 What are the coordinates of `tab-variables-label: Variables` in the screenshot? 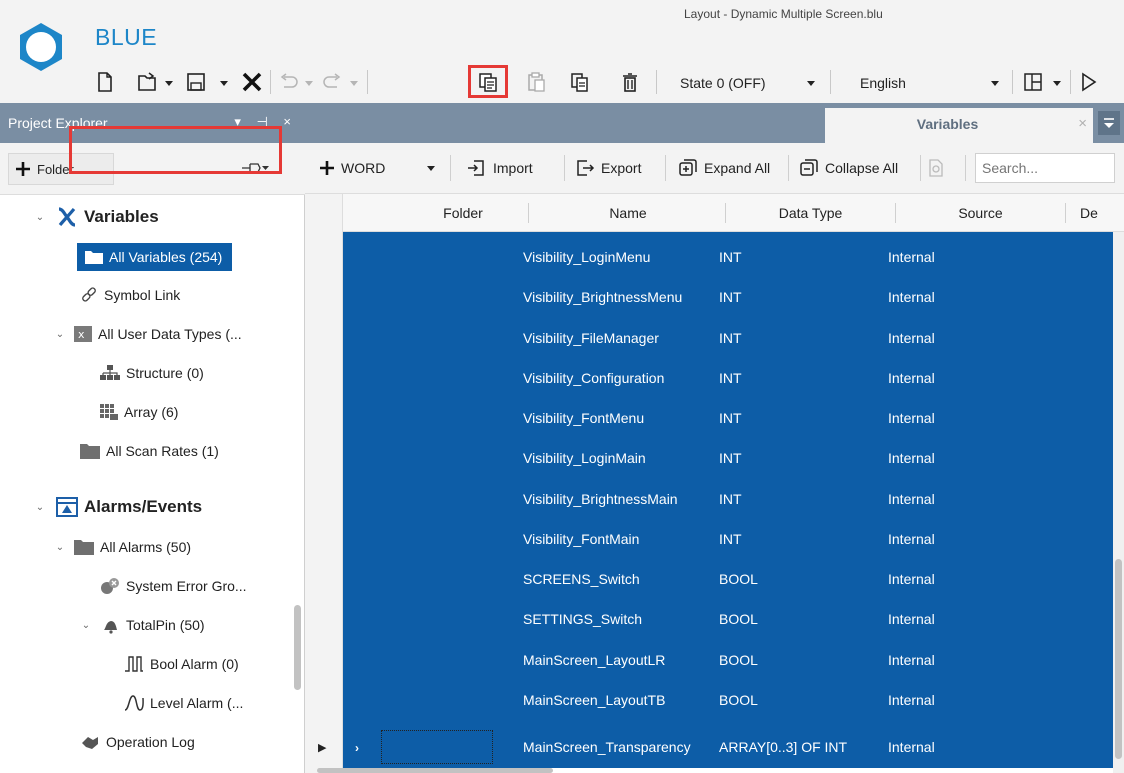 It's located at (947, 124).